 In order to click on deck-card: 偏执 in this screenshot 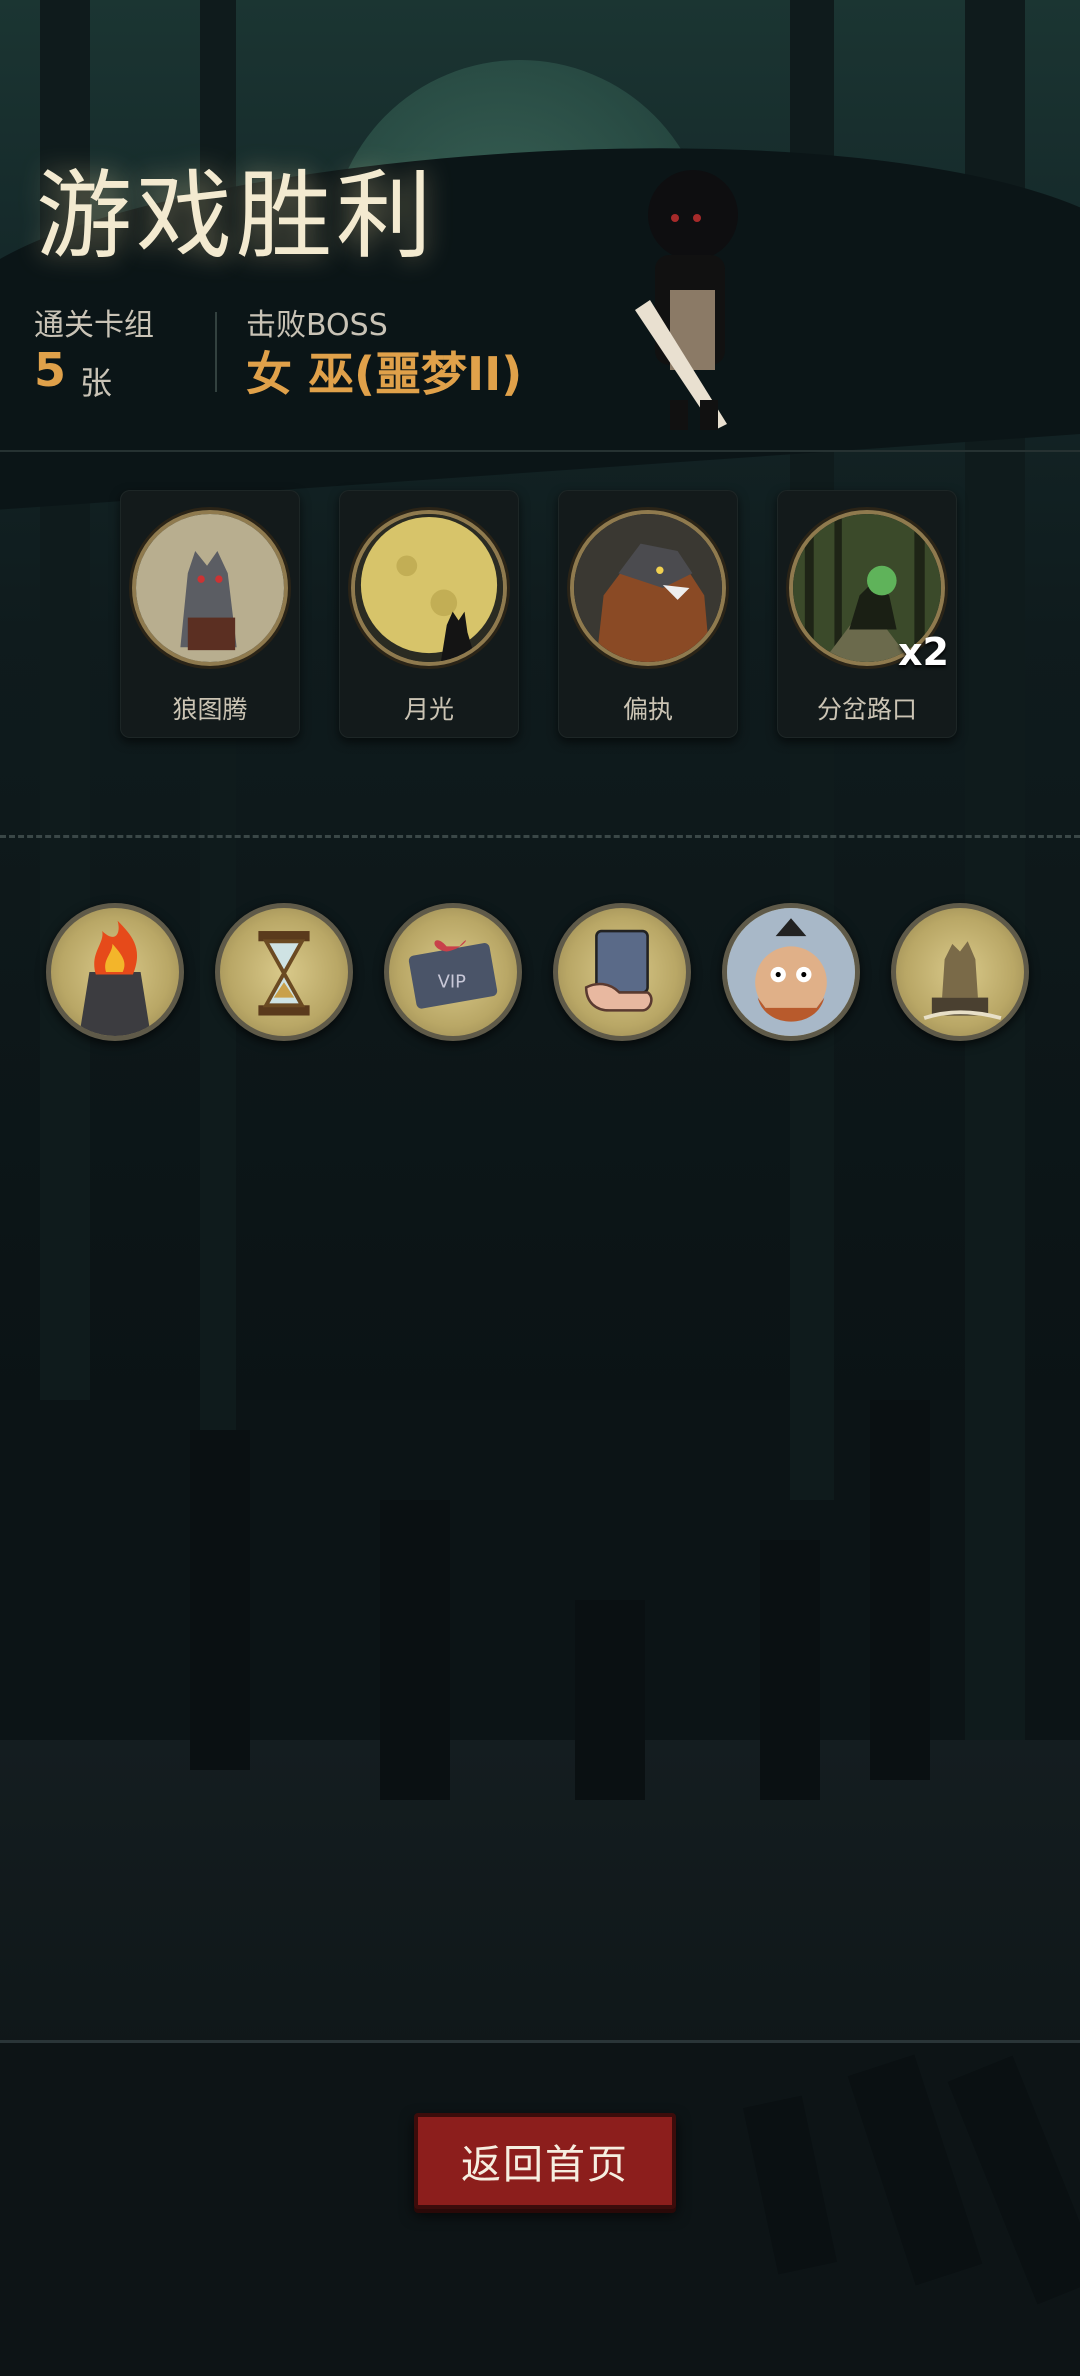, I will do `click(648, 614)`.